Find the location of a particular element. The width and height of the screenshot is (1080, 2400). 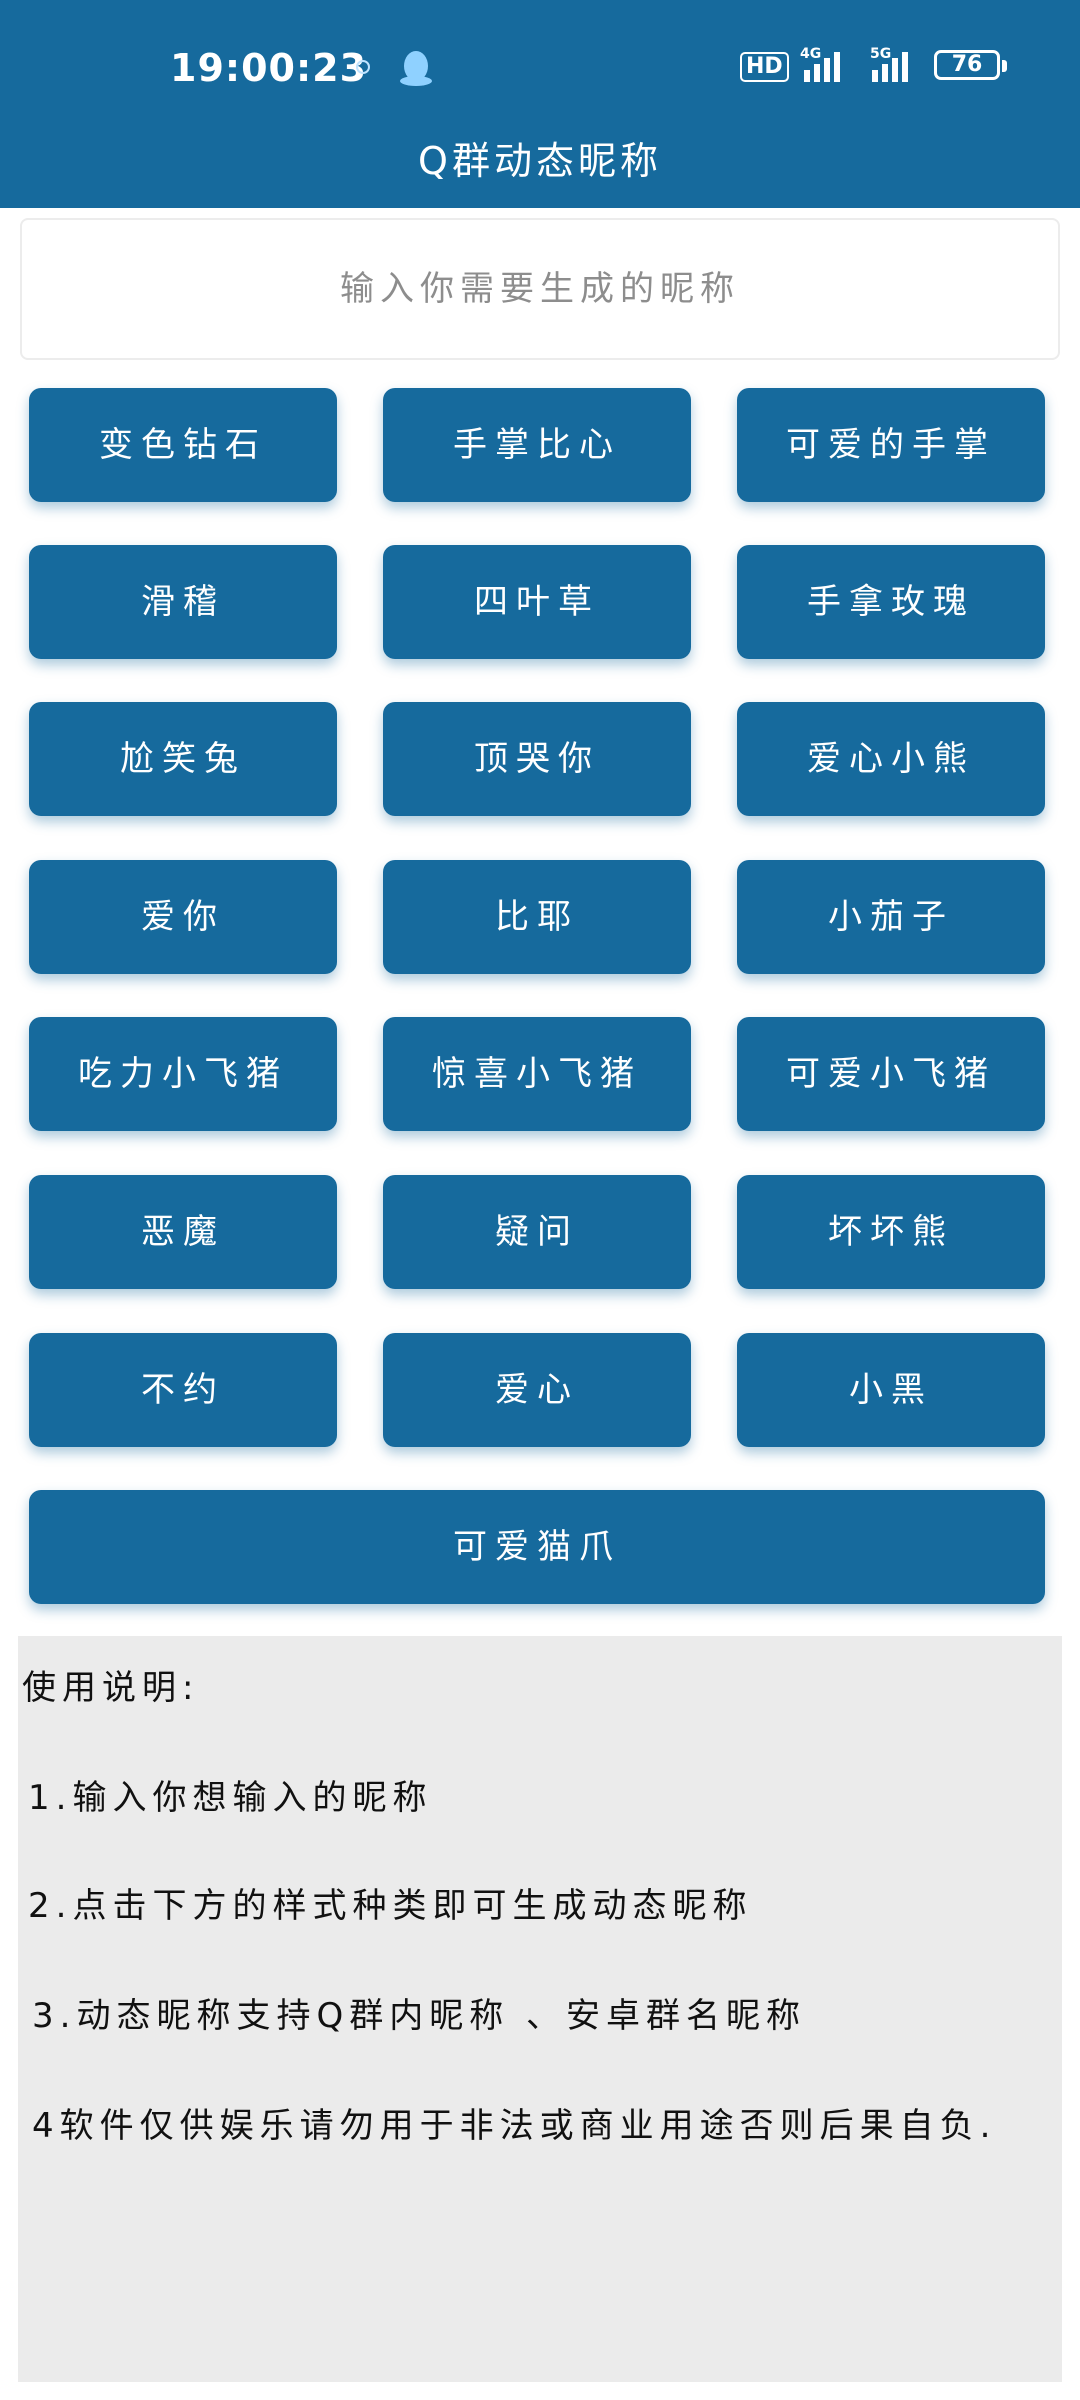

style-button-22: 可爱猫爪 is located at coordinates (537, 1547).